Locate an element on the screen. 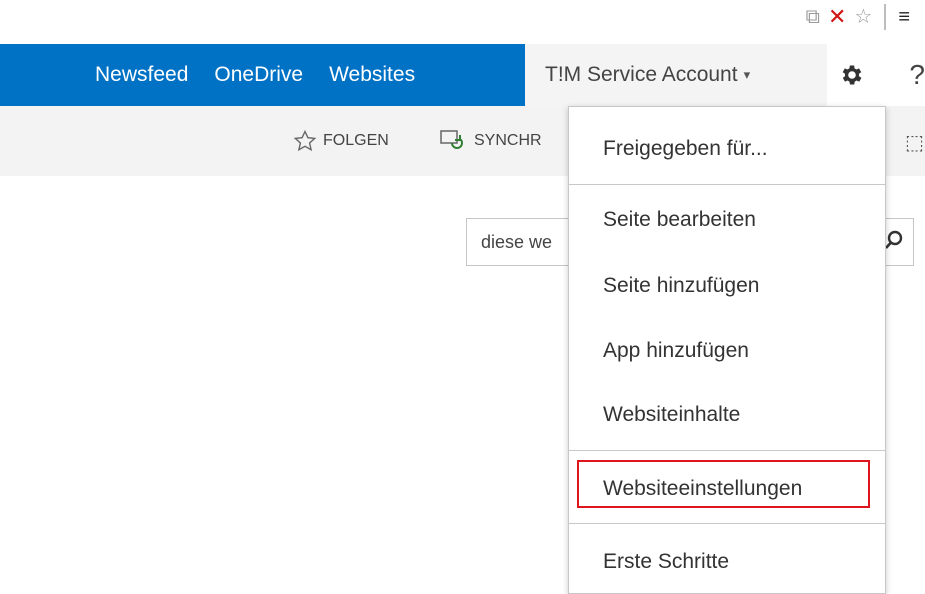 The width and height of the screenshot is (925, 594). gear-icon is located at coordinates (852, 75).